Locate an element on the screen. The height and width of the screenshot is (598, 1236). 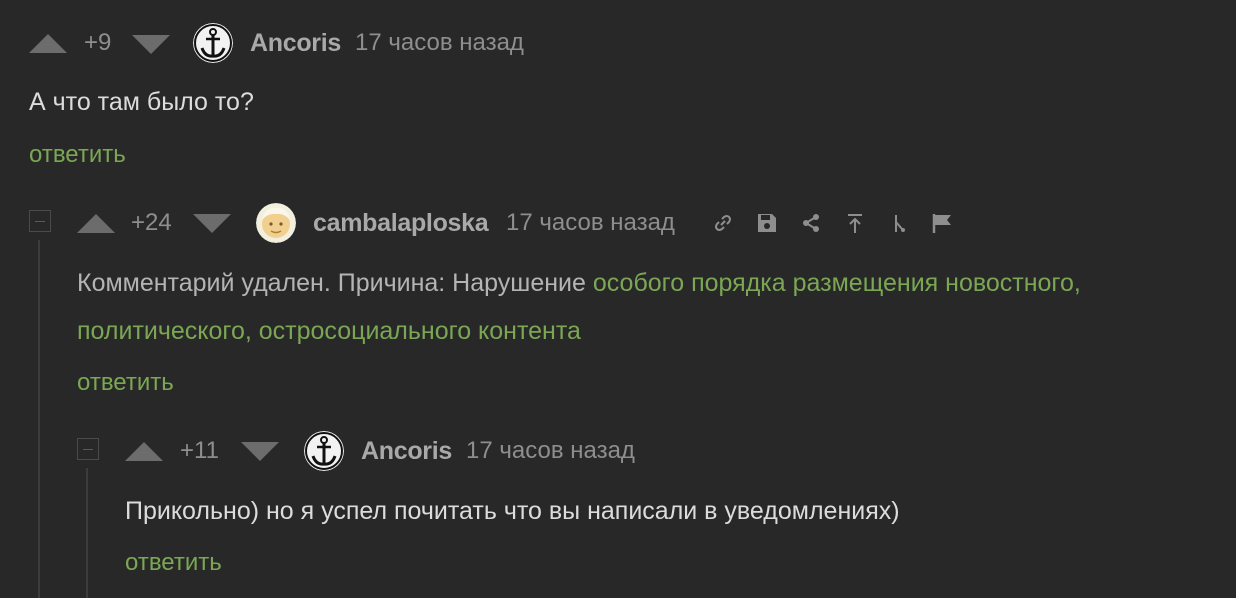
comment-text: А что там было то? is located at coordinates (141, 102).